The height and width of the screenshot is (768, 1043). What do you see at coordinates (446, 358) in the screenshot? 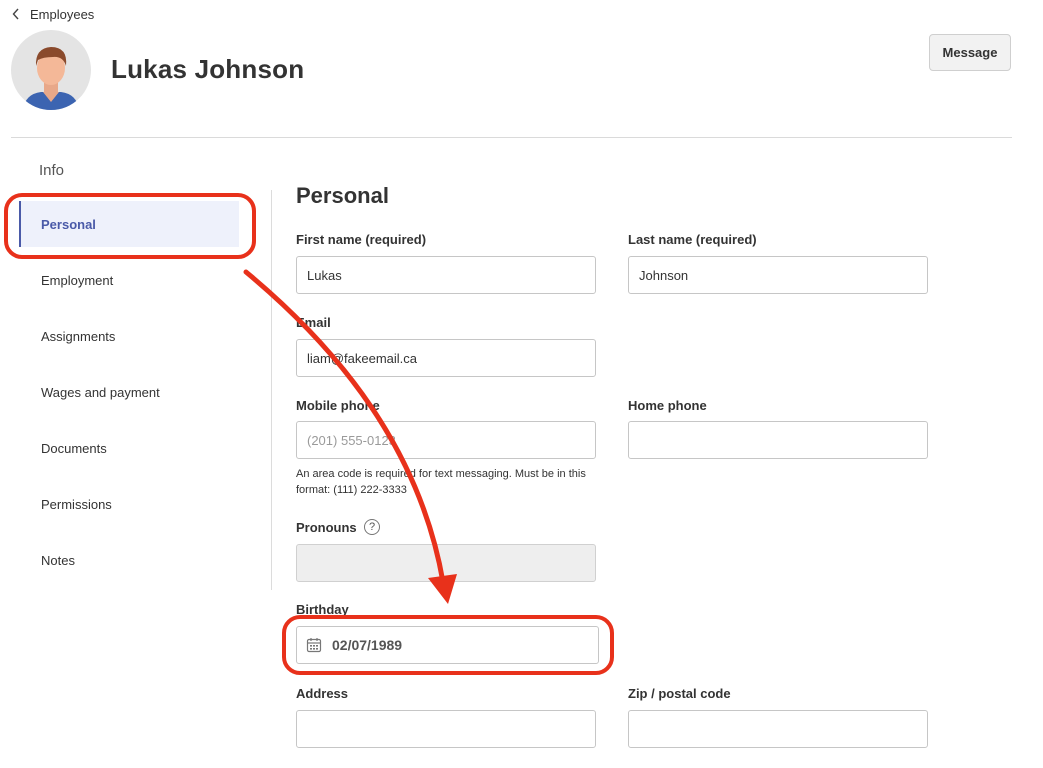
I see `email-field` at bounding box center [446, 358].